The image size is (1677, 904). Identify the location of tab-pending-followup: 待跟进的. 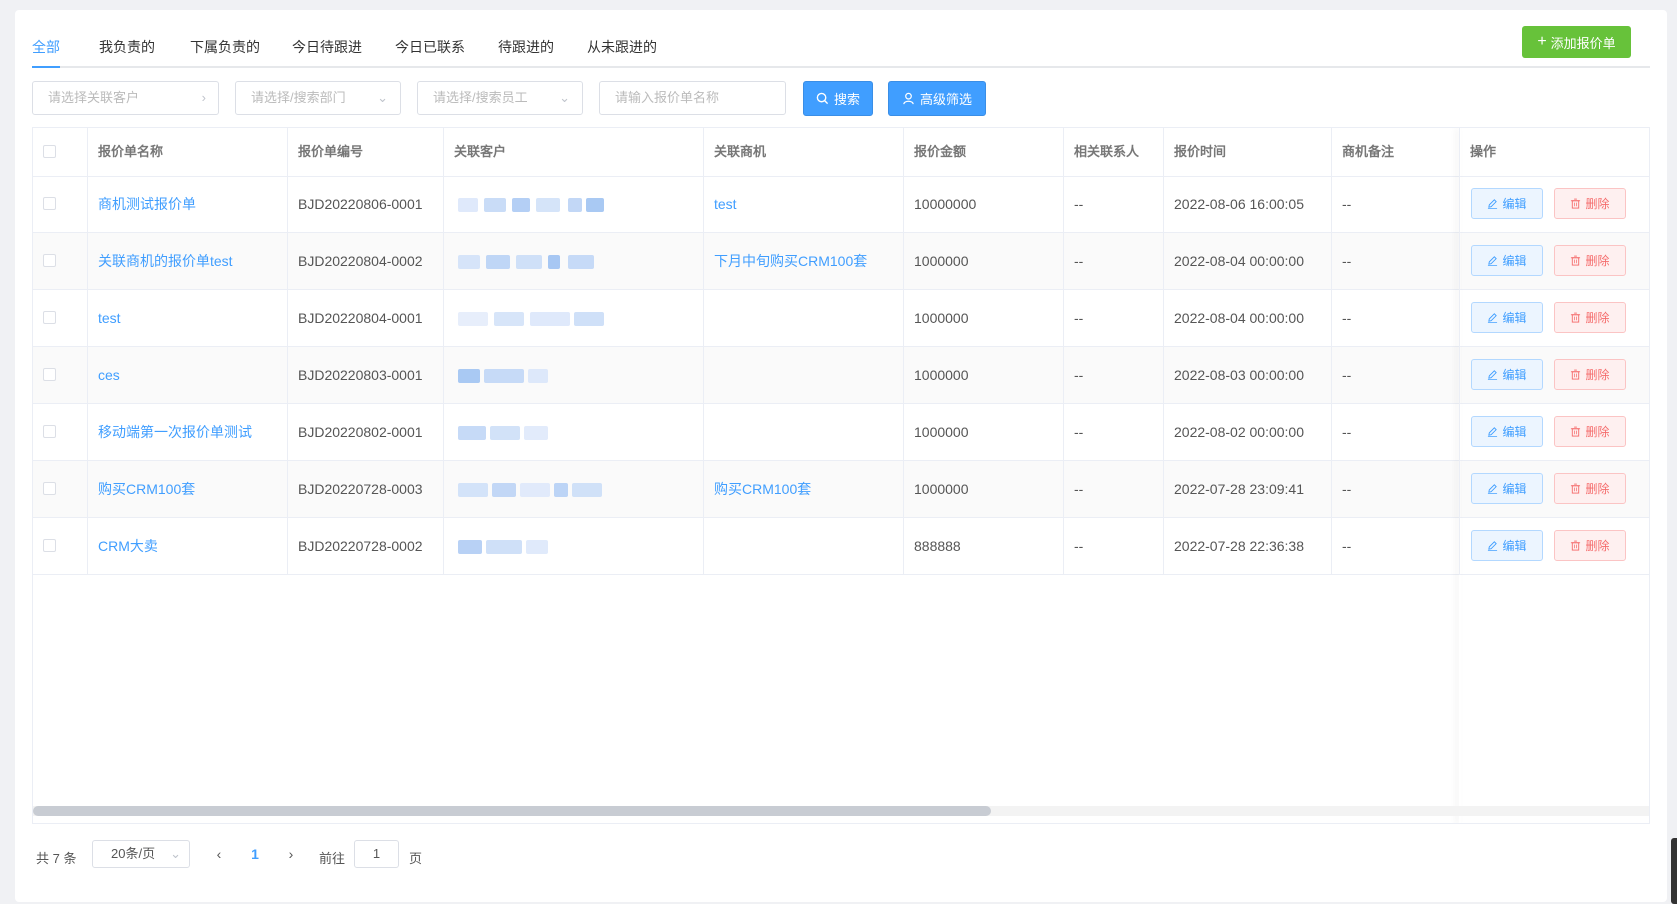
(526, 51).